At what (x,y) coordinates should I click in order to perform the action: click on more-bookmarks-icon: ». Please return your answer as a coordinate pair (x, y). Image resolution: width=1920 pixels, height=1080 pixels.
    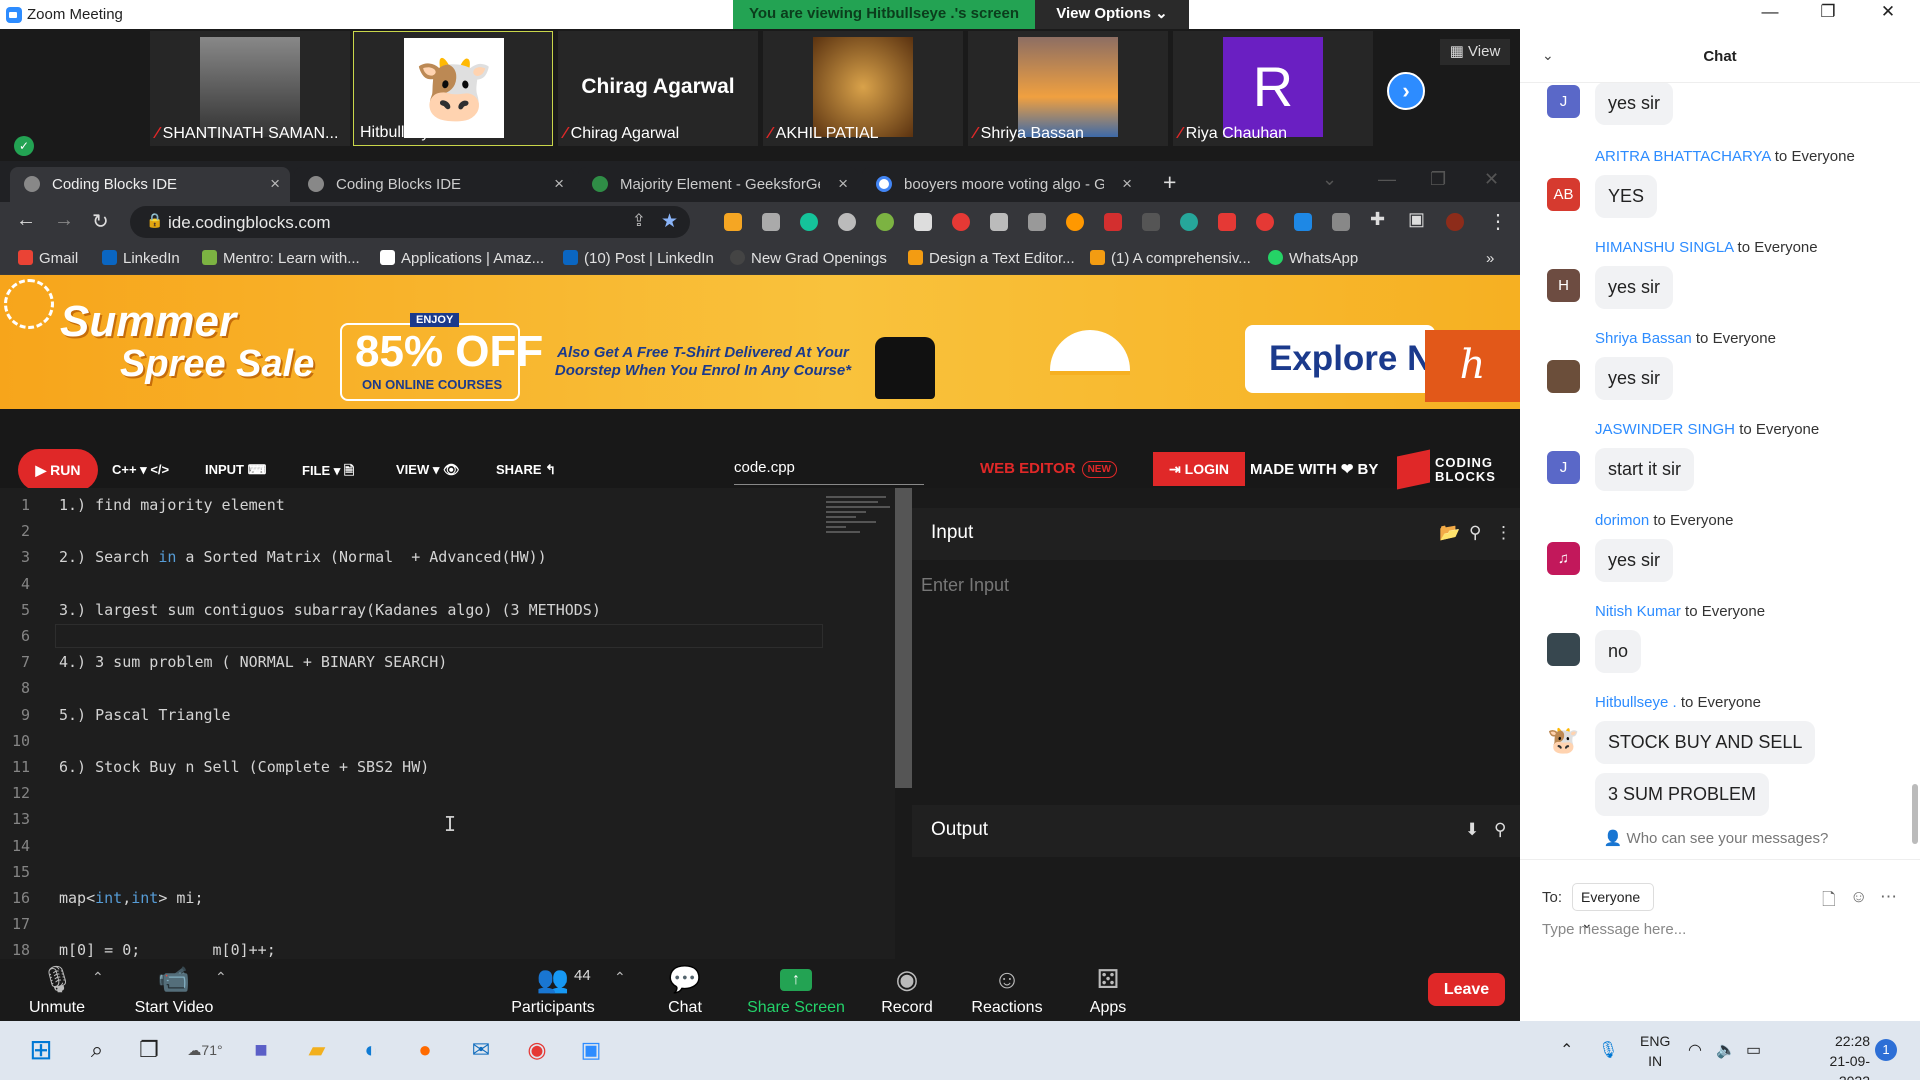
    Looking at the image, I should click on (1490, 258).